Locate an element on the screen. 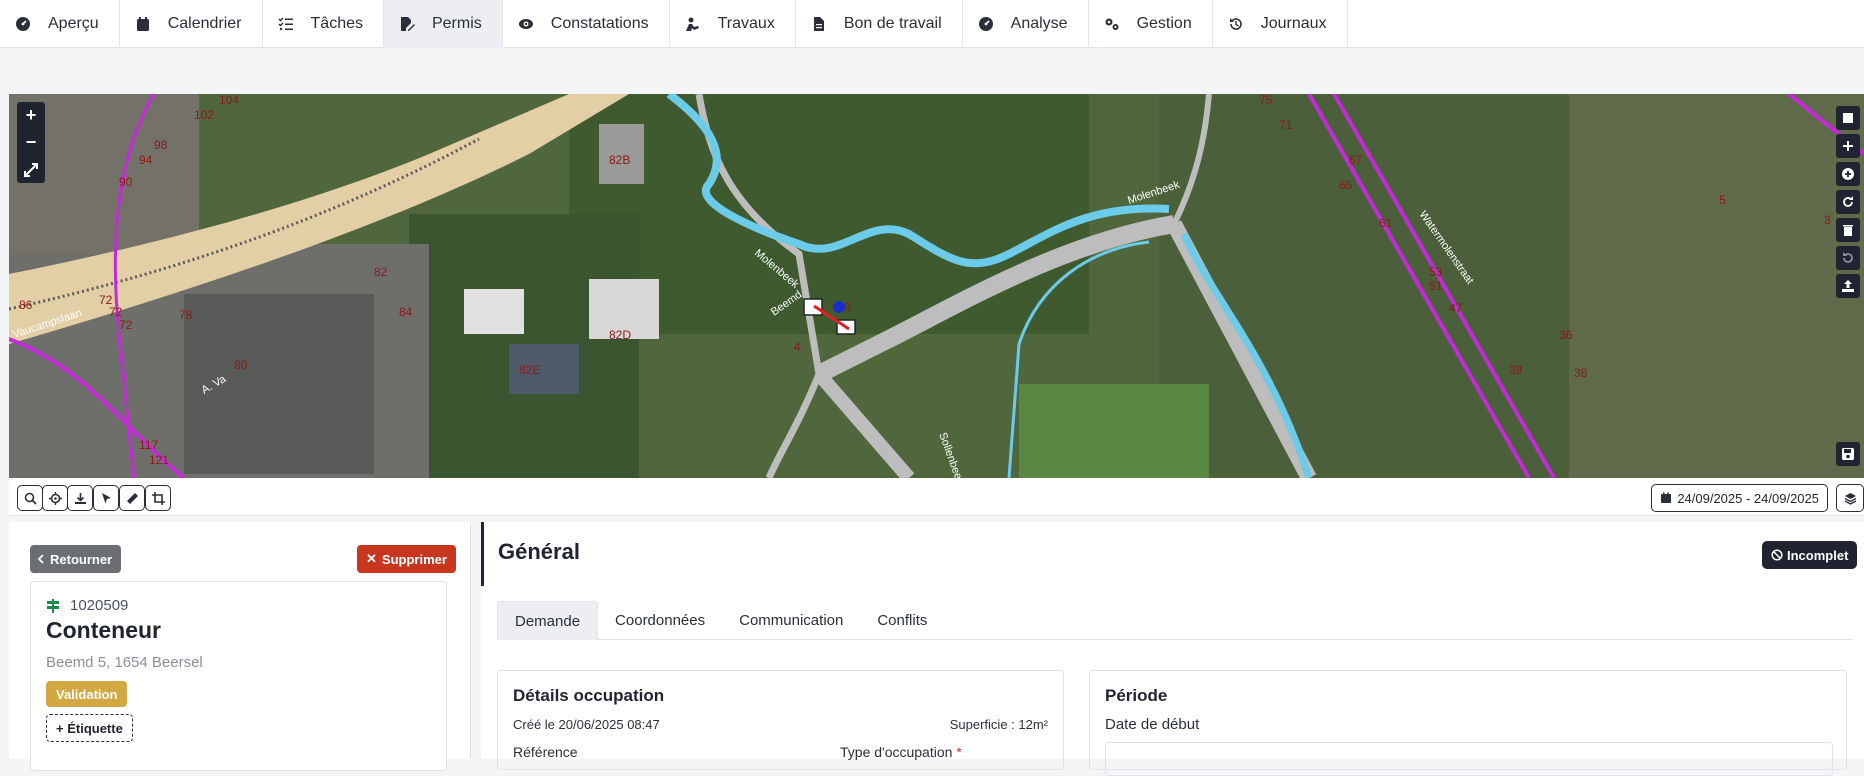 The height and width of the screenshot is (776, 1864). document-icon is located at coordinates (819, 24).